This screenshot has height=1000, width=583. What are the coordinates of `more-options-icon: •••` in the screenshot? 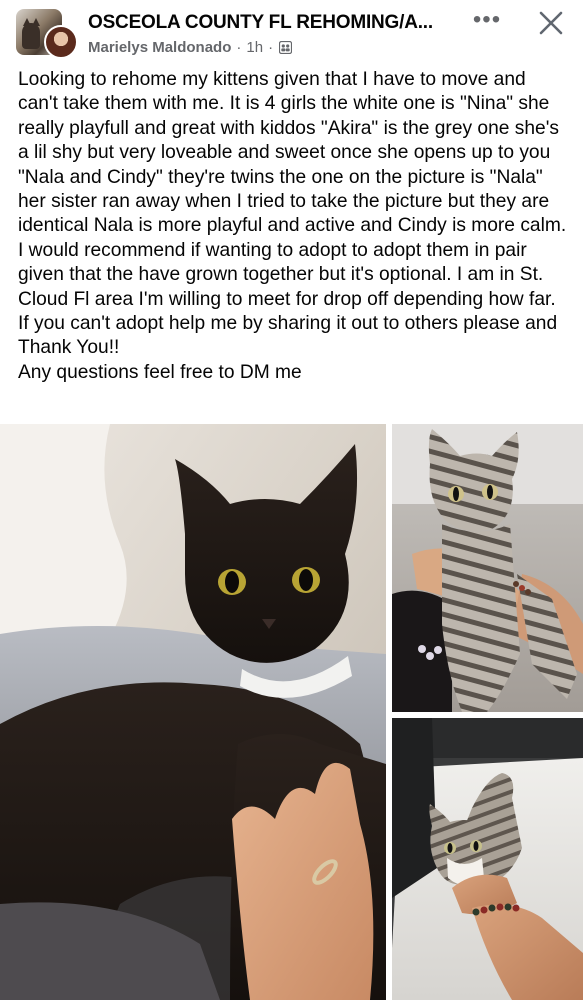 It's located at (487, 21).